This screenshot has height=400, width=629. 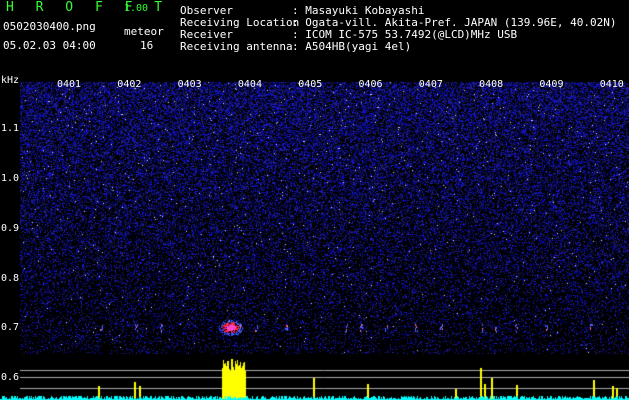 What do you see at coordinates (10, 80) in the screenshot?
I see `khz-label: kHz` at bounding box center [10, 80].